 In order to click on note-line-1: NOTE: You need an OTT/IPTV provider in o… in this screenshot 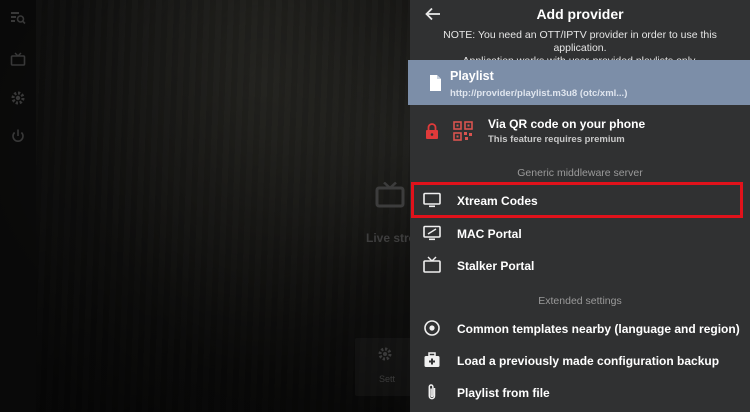, I will do `click(580, 41)`.